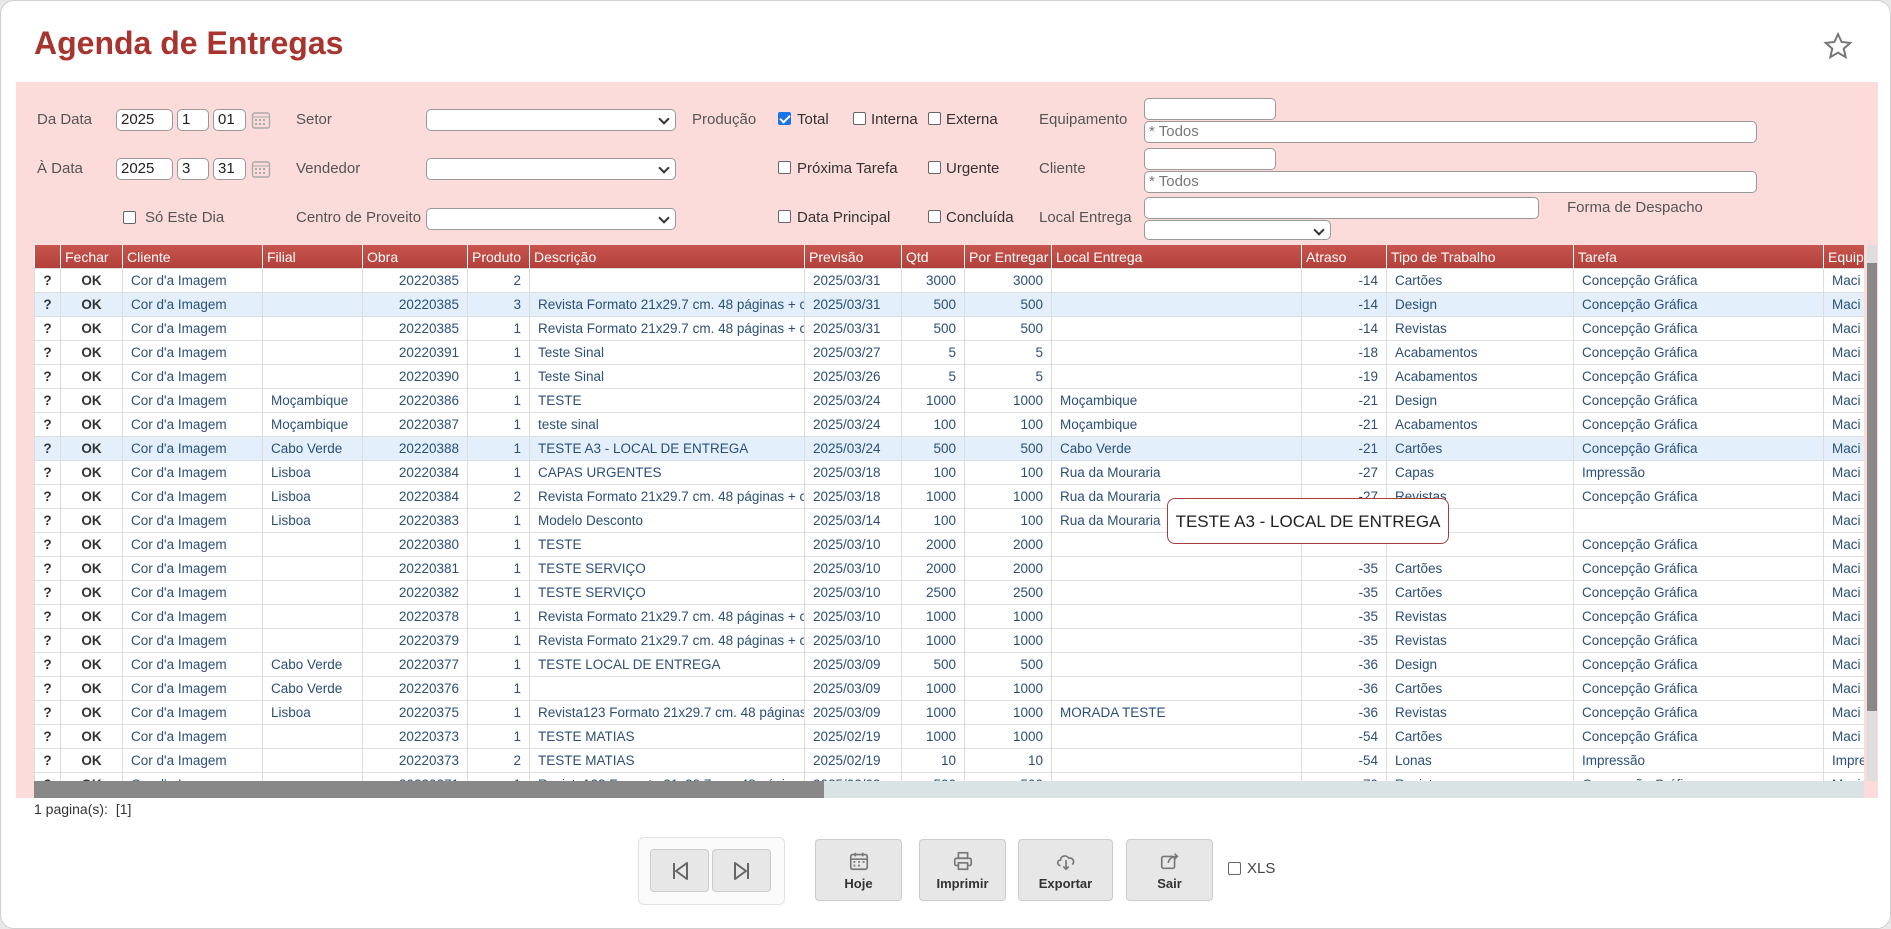 Image resolution: width=1891 pixels, height=929 pixels. Describe the element at coordinates (934, 118) in the screenshot. I see `externa-checkbox` at that location.